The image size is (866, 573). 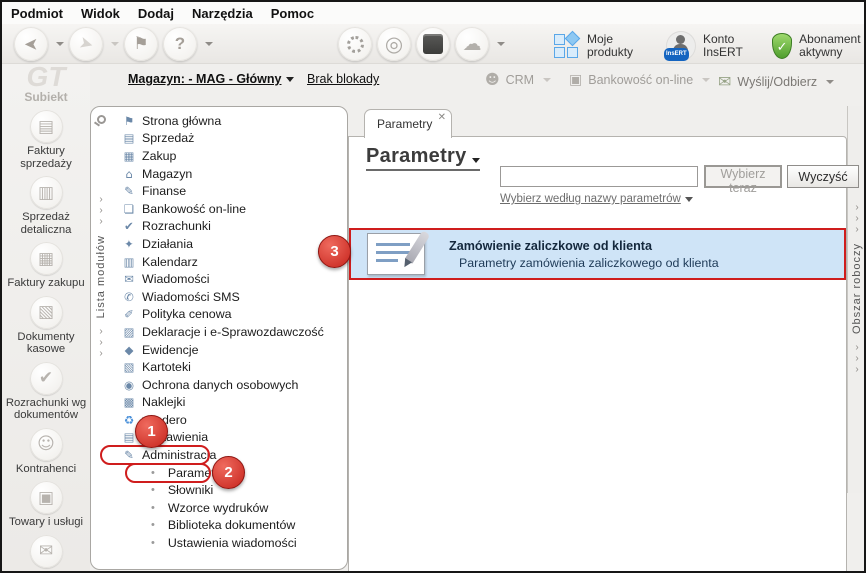 I want to click on crm-label: CRM, so click(x=520, y=80).